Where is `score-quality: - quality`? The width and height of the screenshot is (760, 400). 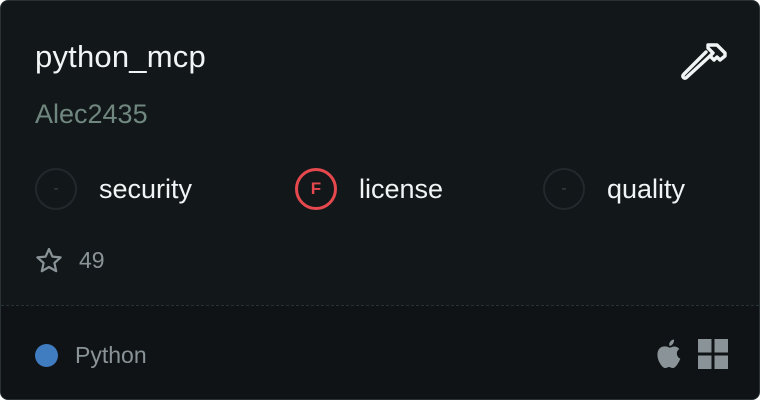
score-quality: - quality is located at coordinates (614, 189).